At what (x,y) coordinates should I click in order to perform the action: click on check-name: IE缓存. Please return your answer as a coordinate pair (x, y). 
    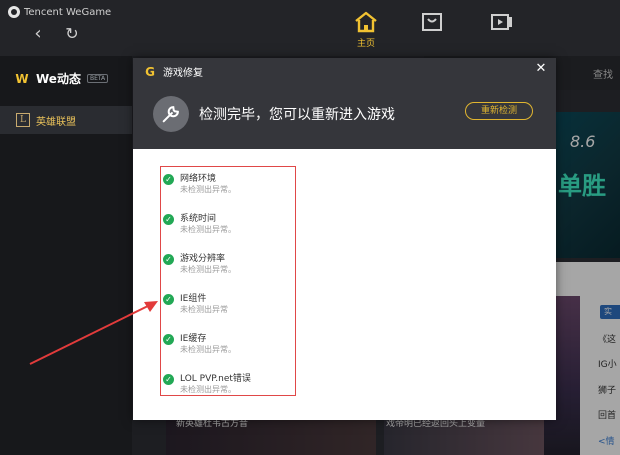
    Looking at the image, I should click on (193, 339).